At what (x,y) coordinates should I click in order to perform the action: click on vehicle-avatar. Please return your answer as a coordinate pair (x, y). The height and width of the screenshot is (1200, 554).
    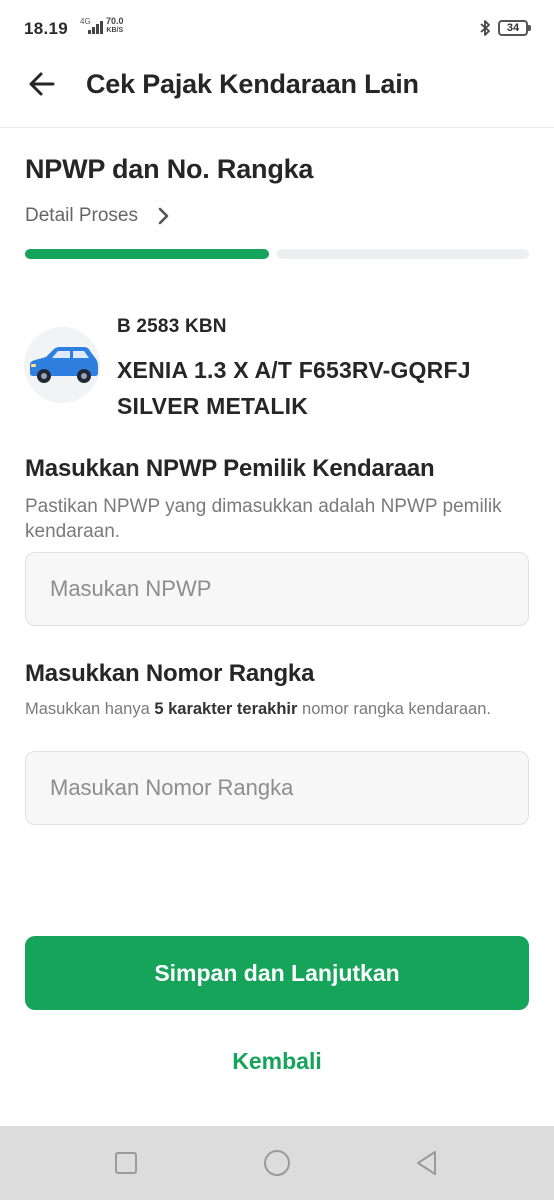
    Looking at the image, I should click on (62, 365).